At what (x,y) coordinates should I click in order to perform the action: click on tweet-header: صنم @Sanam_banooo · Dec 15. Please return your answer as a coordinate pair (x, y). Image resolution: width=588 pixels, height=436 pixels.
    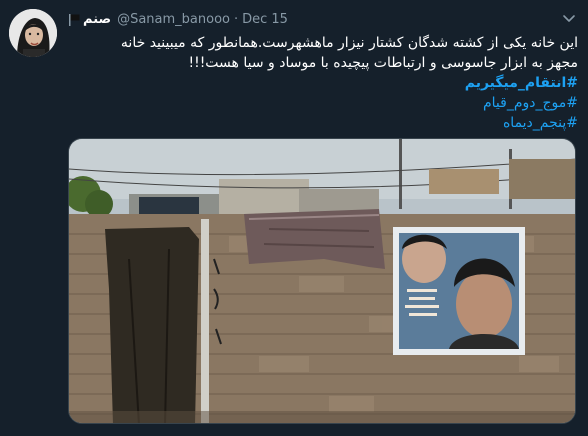
    Looking at the image, I should click on (178, 19).